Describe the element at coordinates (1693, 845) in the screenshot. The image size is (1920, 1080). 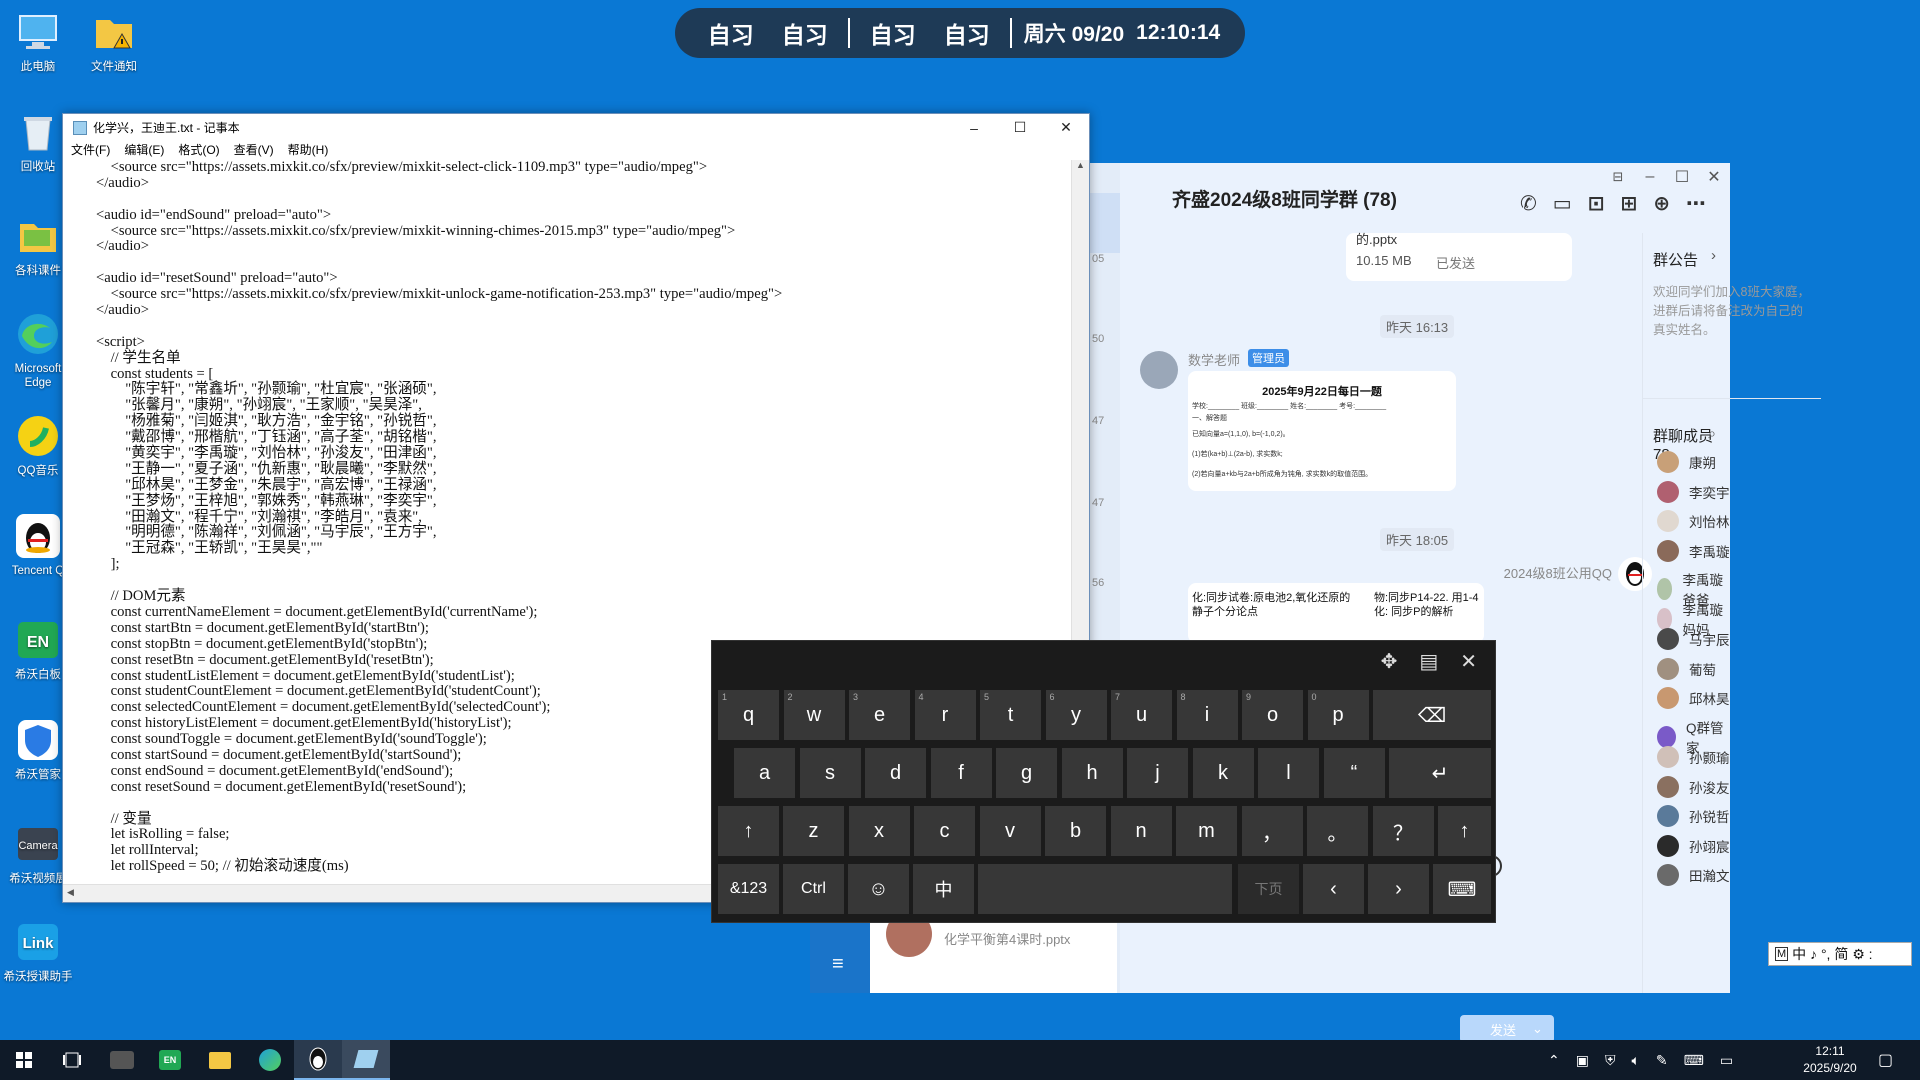
I see `member-item: 孙翊宸` at that location.